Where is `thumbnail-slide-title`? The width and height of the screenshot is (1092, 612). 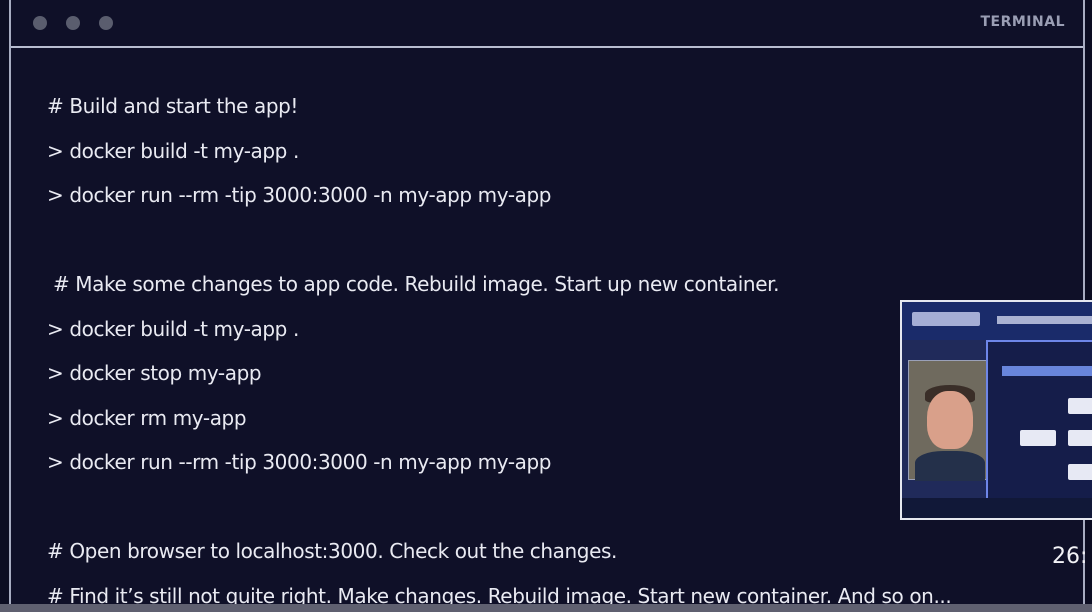 thumbnail-slide-title is located at coordinates (1047, 371).